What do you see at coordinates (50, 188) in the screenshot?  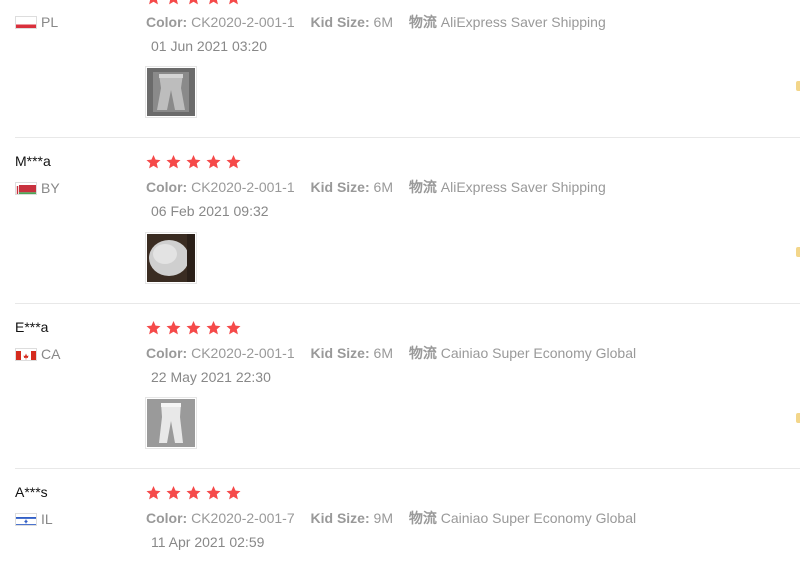 I see `country-code: BY` at bounding box center [50, 188].